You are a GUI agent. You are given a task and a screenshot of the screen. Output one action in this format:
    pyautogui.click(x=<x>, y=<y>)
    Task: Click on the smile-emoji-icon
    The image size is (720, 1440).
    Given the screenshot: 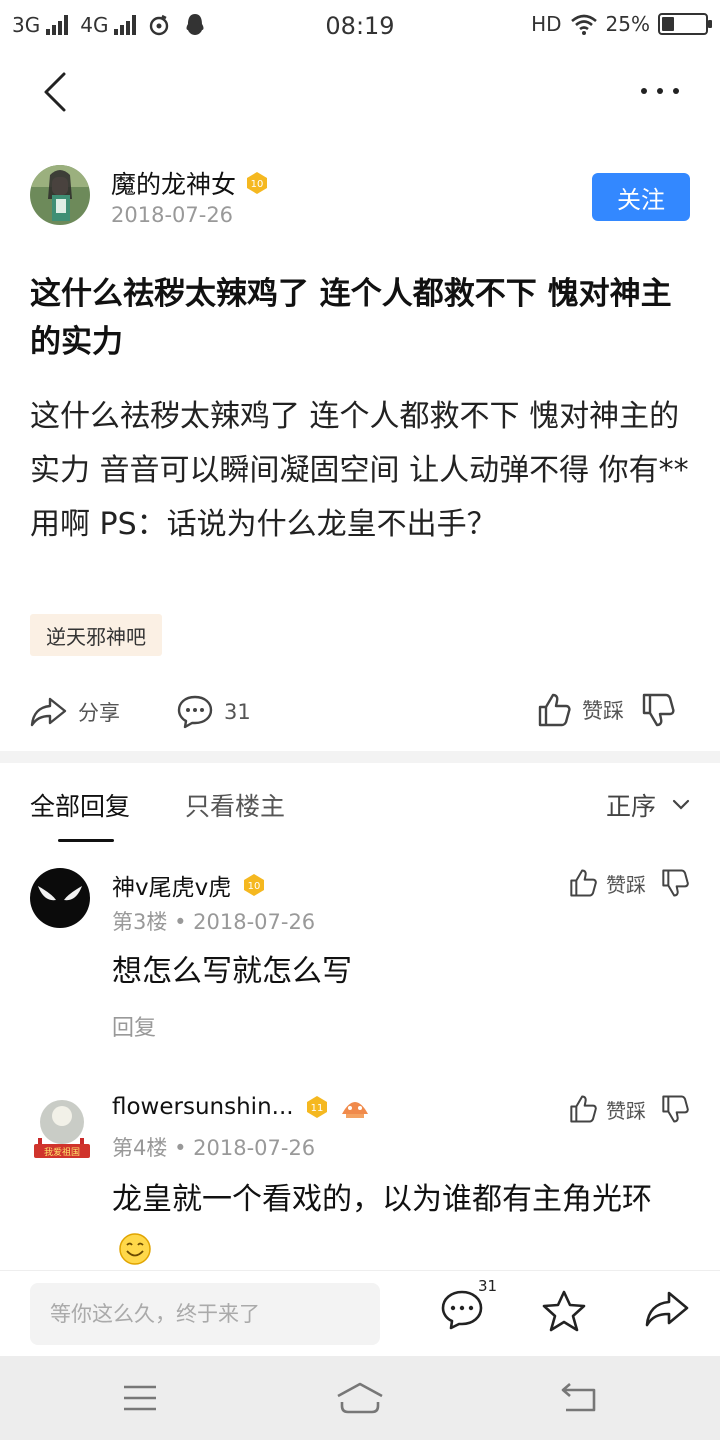 What is the action you would take?
    pyautogui.click(x=135, y=1248)
    